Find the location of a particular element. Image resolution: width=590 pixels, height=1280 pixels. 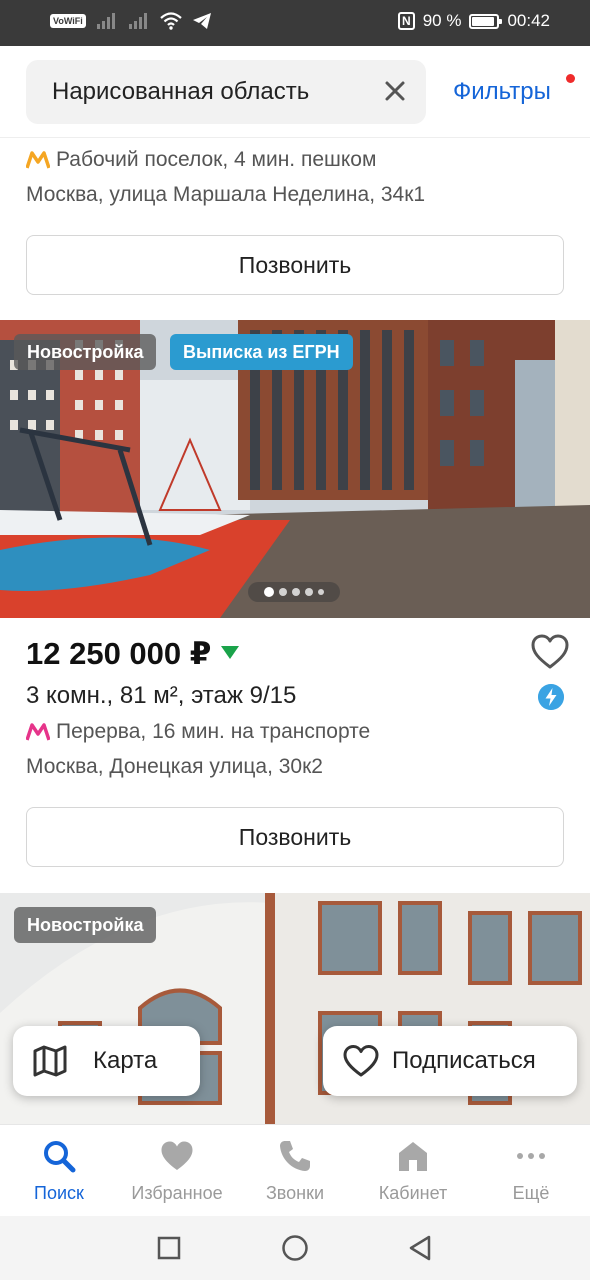

filters-button: Фильтры is located at coordinates (502, 92).